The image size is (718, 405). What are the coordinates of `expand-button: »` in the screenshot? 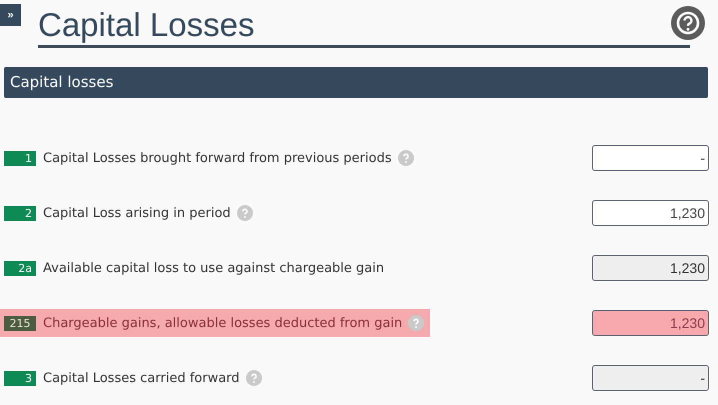 It's located at (10, 15).